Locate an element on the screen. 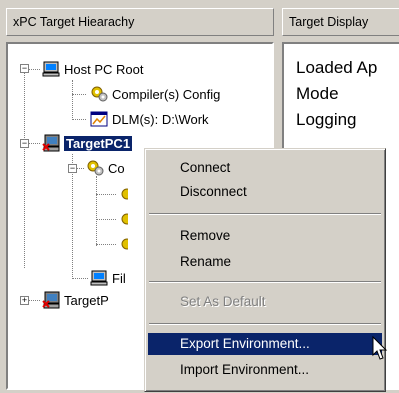  collapse-host-root-icon: − is located at coordinates (24, 68).